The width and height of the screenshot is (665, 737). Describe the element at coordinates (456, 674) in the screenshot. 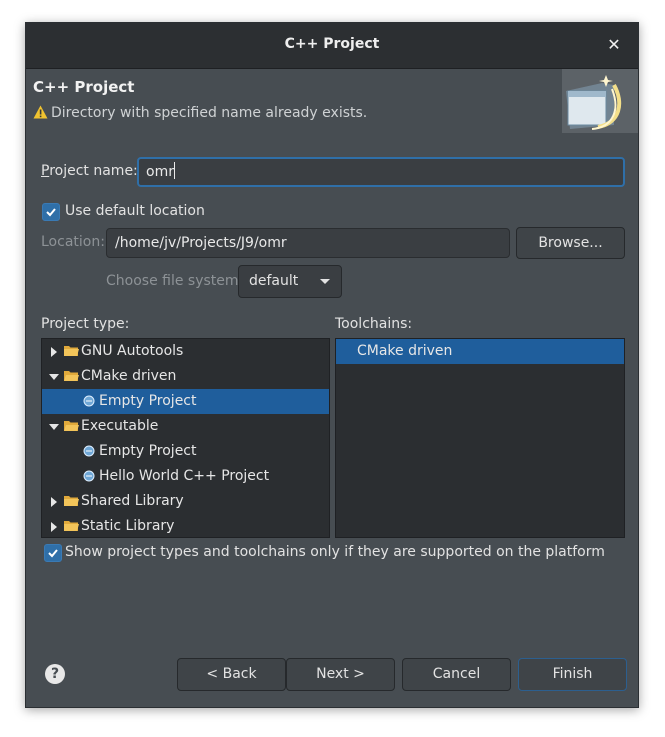

I see `cancel-button: Cancel` at that location.